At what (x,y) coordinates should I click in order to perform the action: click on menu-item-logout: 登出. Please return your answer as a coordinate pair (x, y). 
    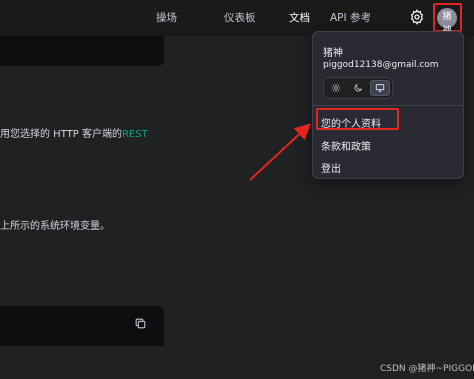
    Looking at the image, I should click on (331, 167).